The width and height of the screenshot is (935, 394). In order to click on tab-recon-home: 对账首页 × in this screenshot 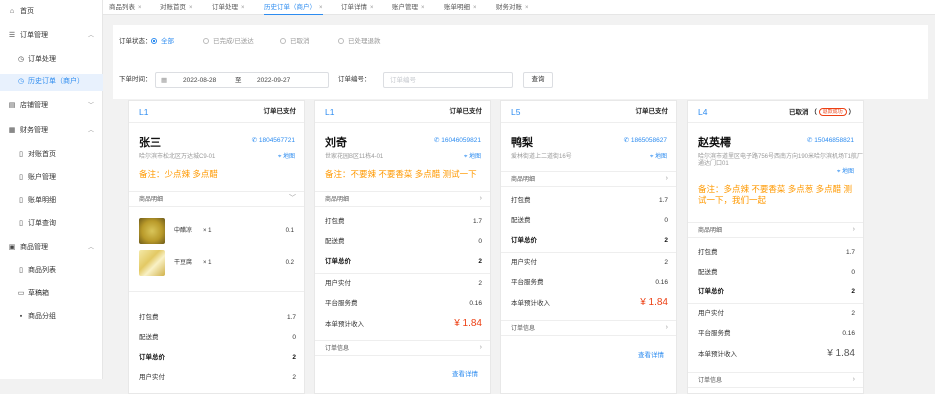, I will do `click(176, 7)`.